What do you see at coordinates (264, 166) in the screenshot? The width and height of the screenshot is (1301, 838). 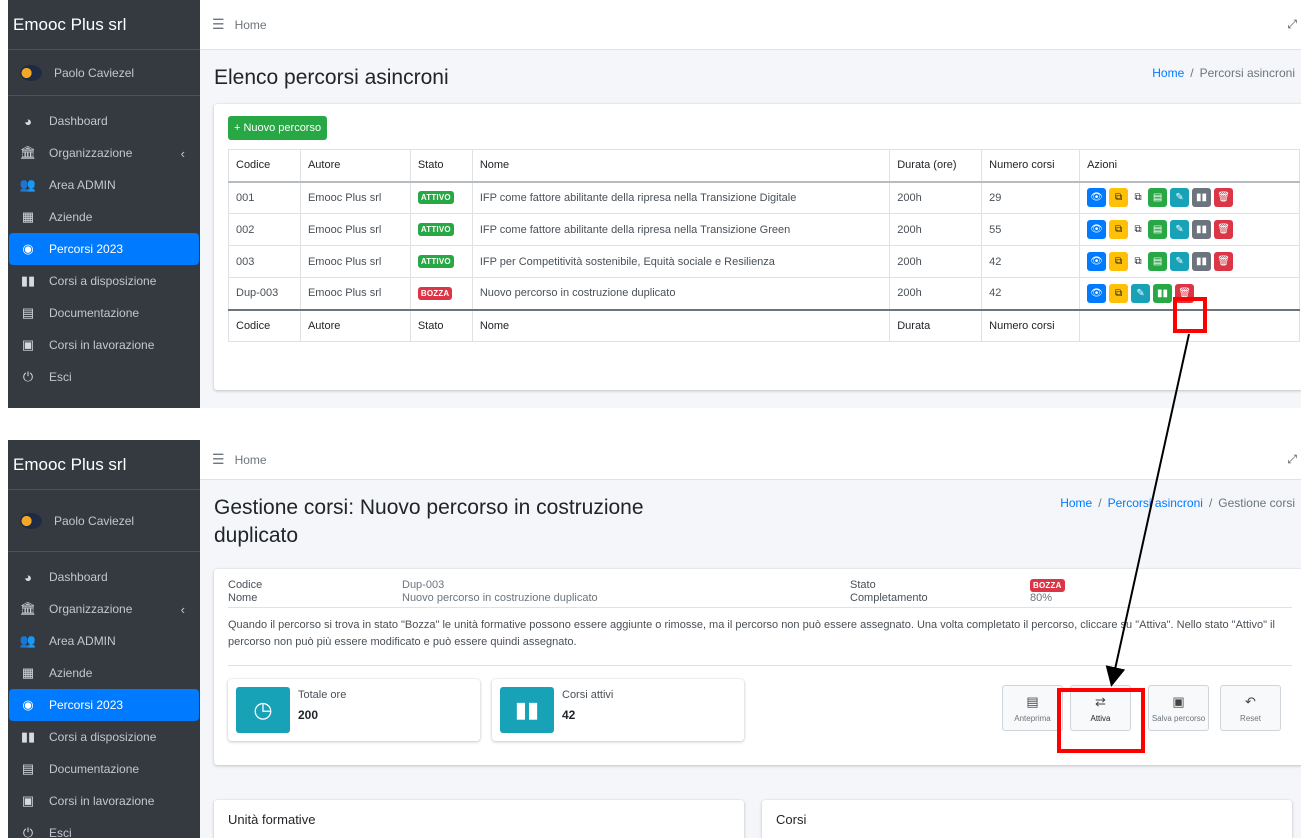 I see `column-header: Codice` at bounding box center [264, 166].